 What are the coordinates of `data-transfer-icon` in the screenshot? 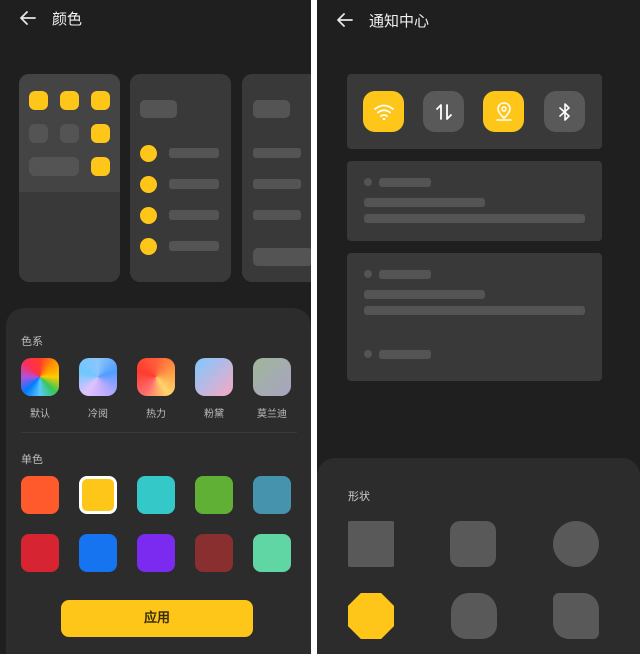 It's located at (443, 111).